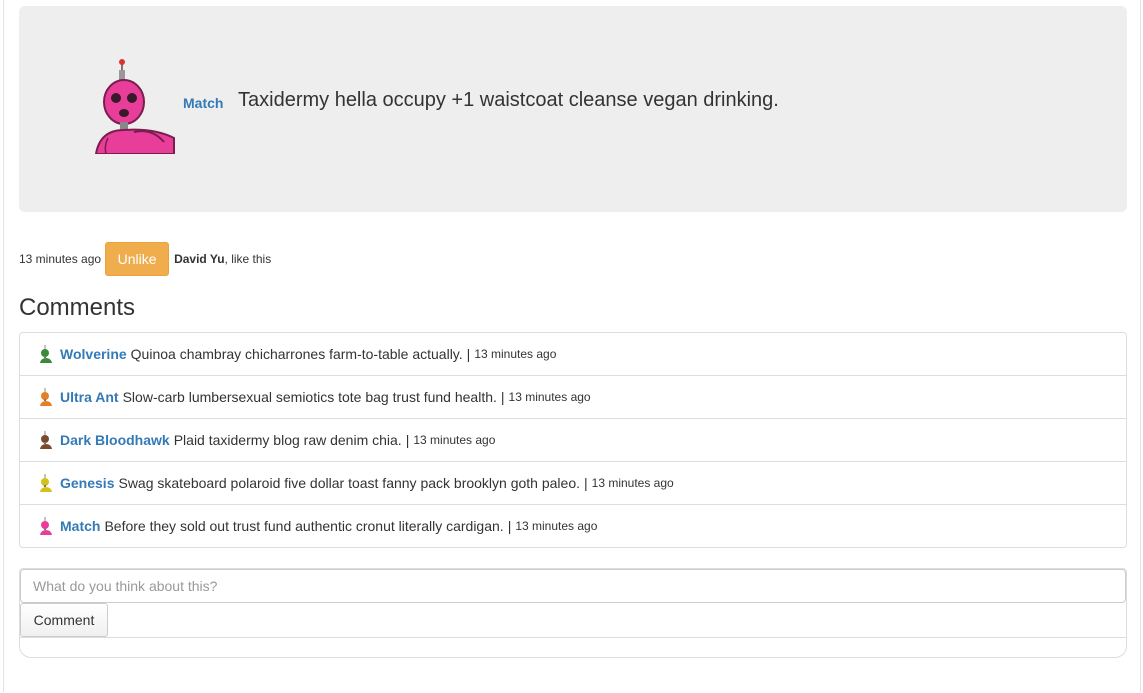 The width and height of the screenshot is (1143, 693). What do you see at coordinates (136, 106) in the screenshot?
I see `pink-robot-avatar` at bounding box center [136, 106].